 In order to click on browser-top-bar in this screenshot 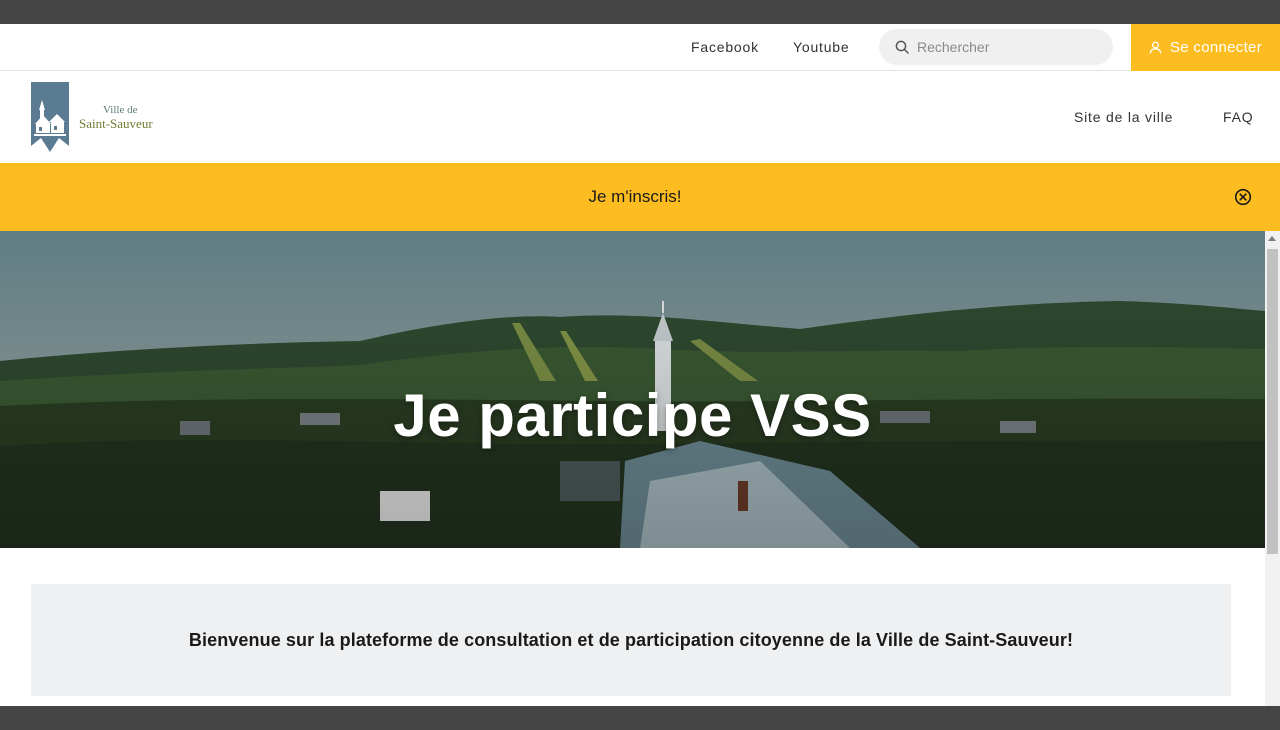, I will do `click(640, 12)`.